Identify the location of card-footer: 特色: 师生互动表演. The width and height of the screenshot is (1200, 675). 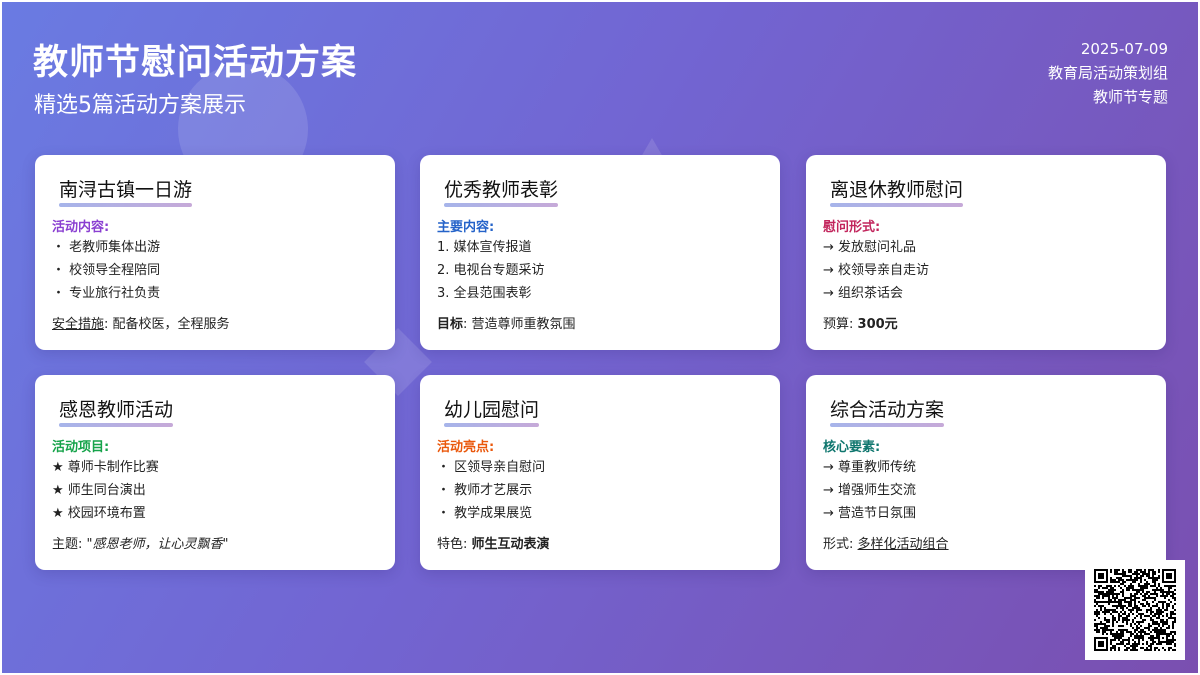
(493, 542).